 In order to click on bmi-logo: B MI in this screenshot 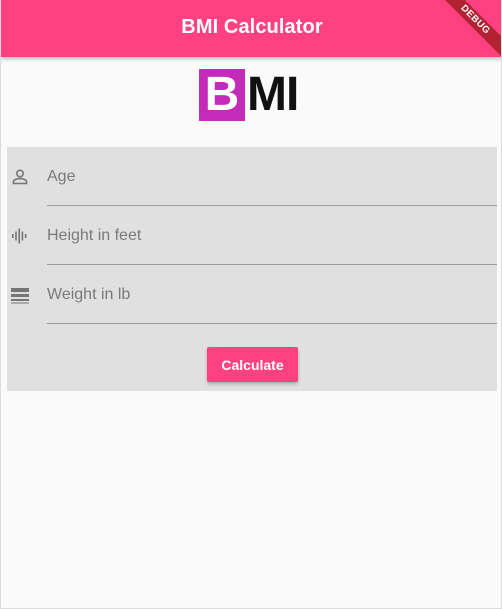, I will do `click(249, 94)`.